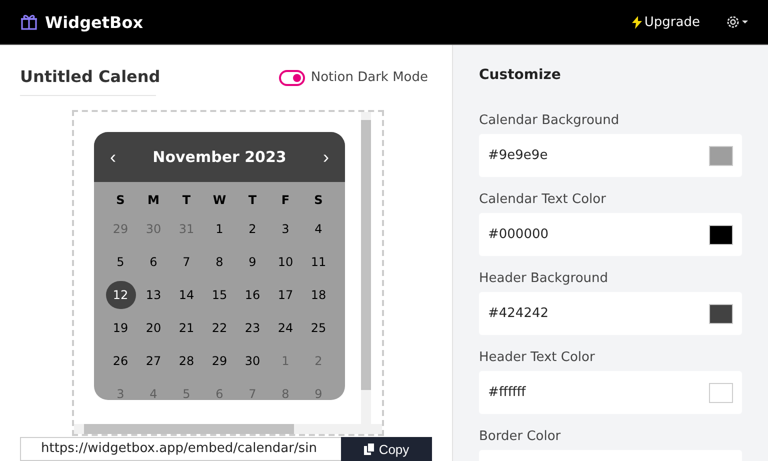 The width and height of the screenshot is (768, 461). What do you see at coordinates (121, 295) in the screenshot?
I see `selected-day: 12` at bounding box center [121, 295].